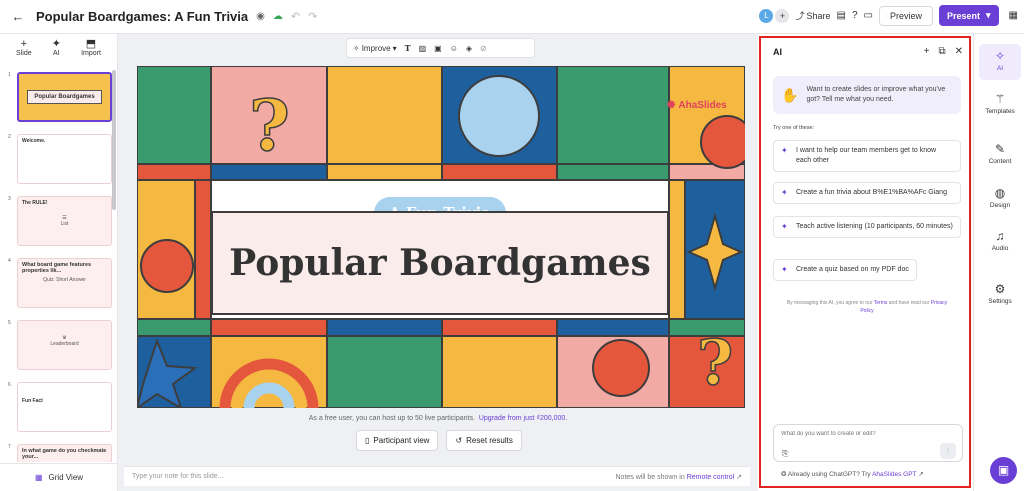 The width and height of the screenshot is (1024, 491). I want to click on new-slide-button: + Slide, so click(24, 51).